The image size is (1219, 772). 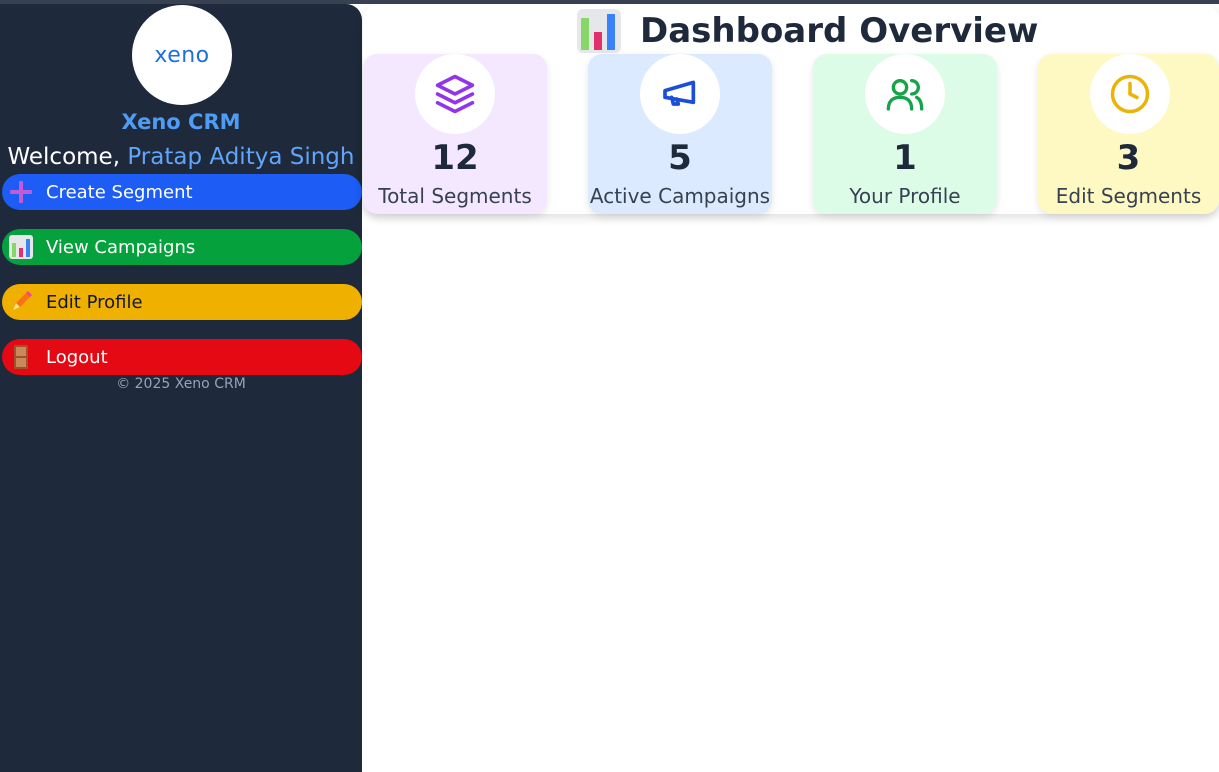 What do you see at coordinates (1128, 158) in the screenshot?
I see `stat-count: 3` at bounding box center [1128, 158].